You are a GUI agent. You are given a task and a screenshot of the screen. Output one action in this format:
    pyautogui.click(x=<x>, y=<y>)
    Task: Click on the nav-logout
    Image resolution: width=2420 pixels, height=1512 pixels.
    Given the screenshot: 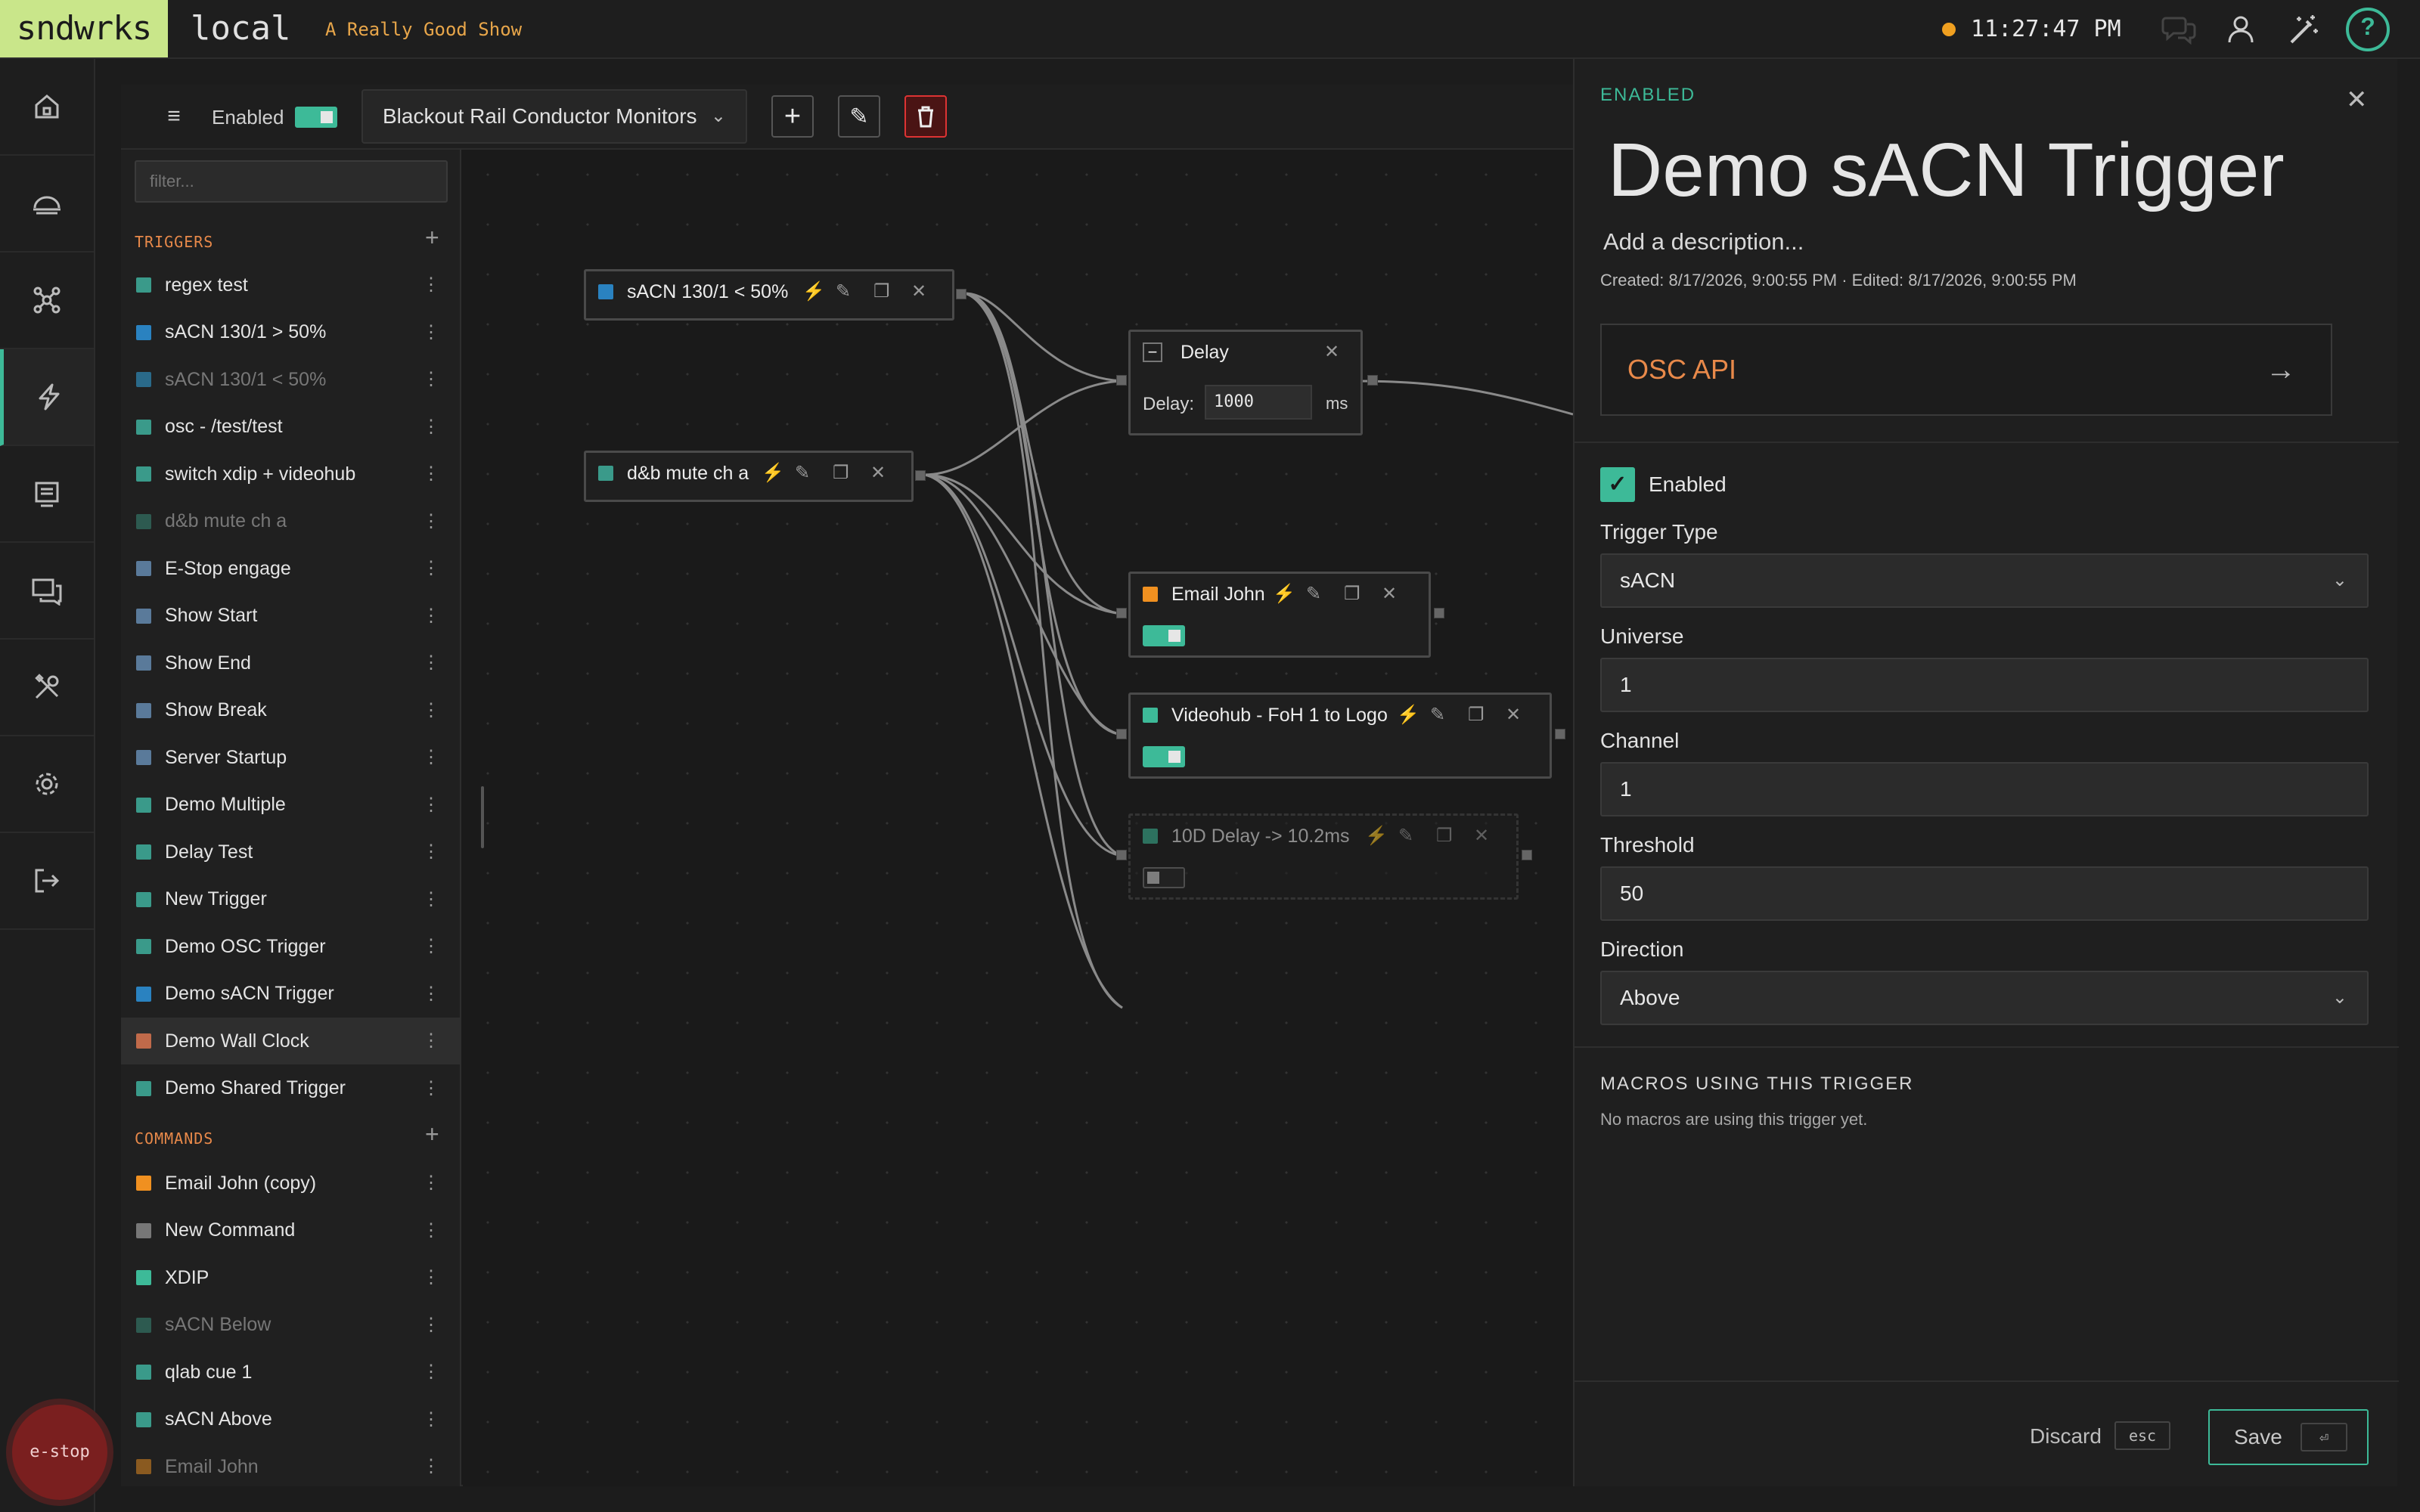 What is the action you would take?
    pyautogui.click(x=47, y=881)
    